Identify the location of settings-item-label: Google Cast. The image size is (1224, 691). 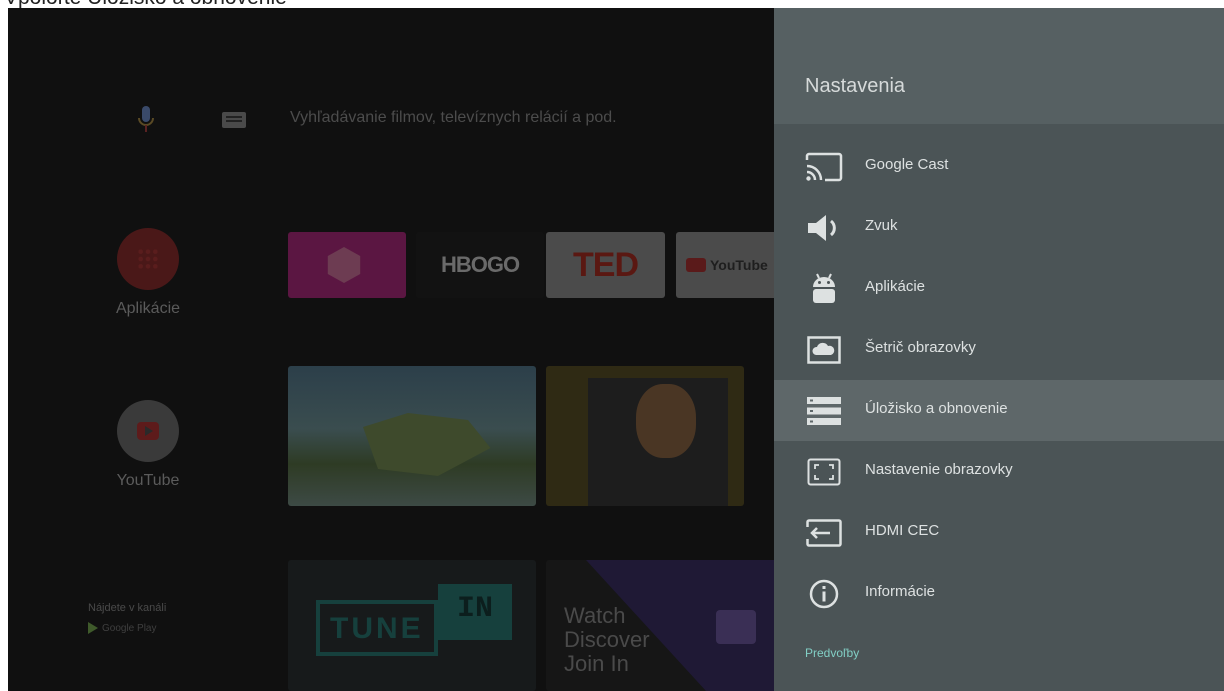
(907, 164).